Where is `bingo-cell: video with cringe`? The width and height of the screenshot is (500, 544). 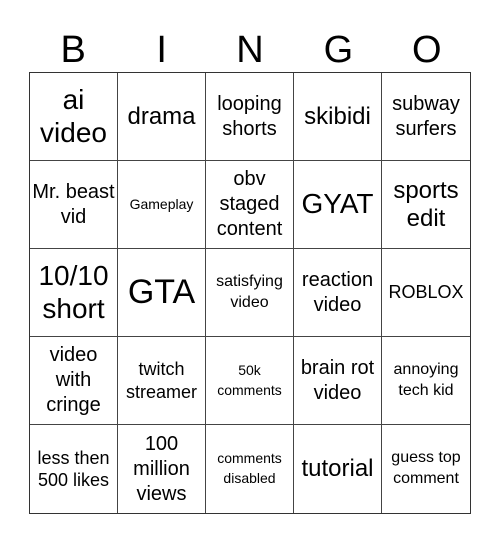
bingo-cell: video with cringe is located at coordinates (74, 381).